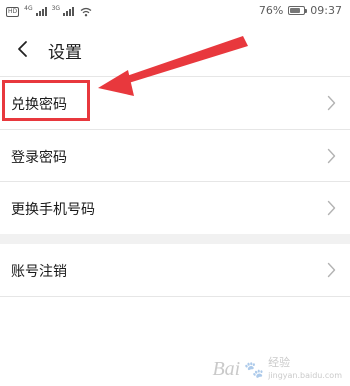 This screenshot has width=350, height=386. Describe the element at coordinates (226, 369) in the screenshot. I see `watermark-brand: Bai` at that location.